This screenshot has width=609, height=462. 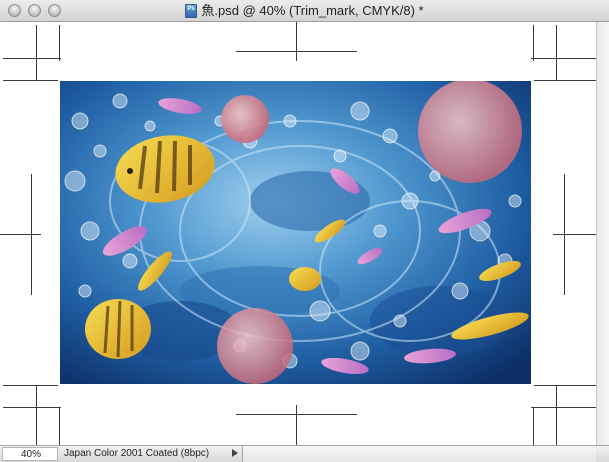 I want to click on window-title-area: 魚.psd @ 40% (Trim_mark, CMYK/8) *, so click(x=304, y=11).